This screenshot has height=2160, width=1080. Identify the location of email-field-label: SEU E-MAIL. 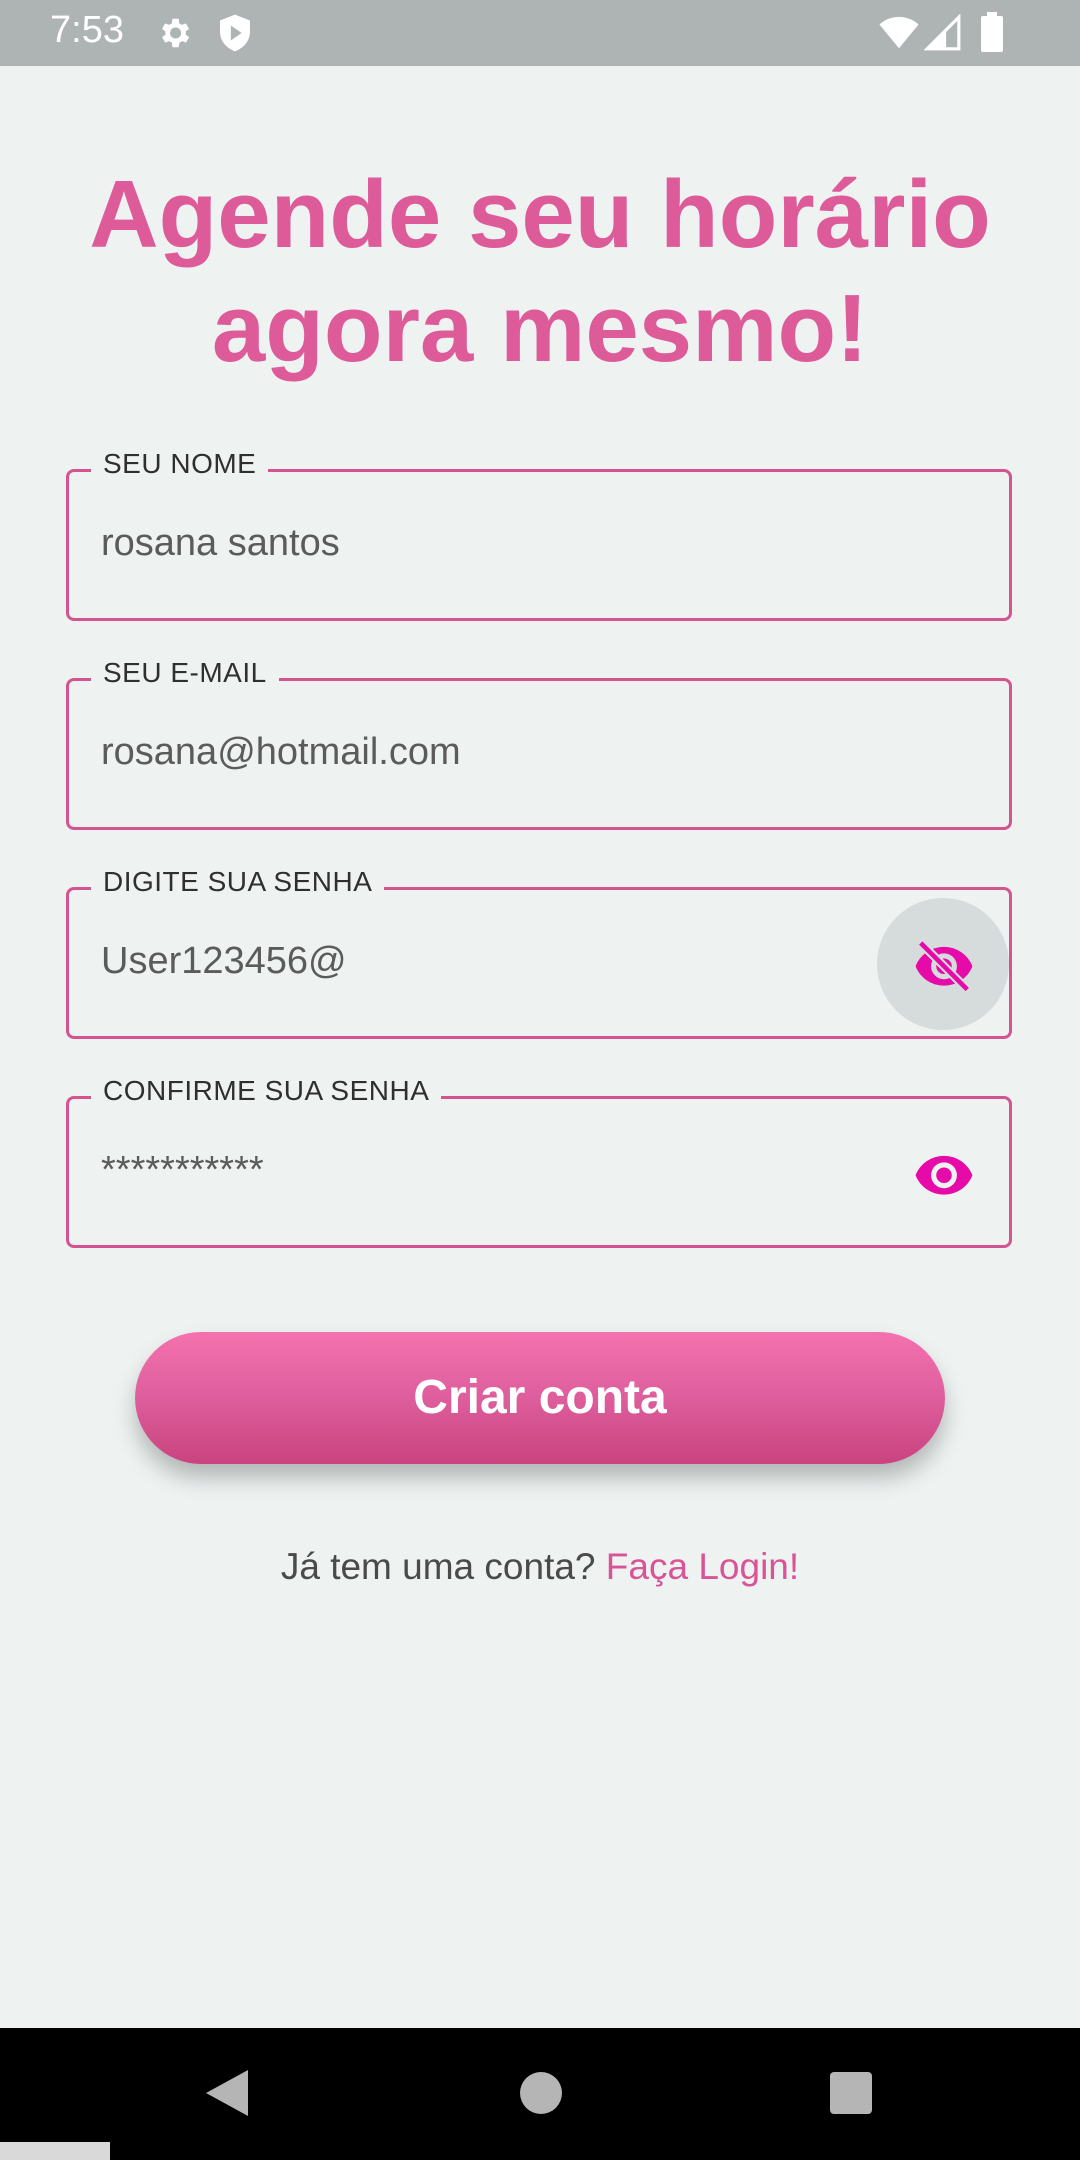
(185, 673).